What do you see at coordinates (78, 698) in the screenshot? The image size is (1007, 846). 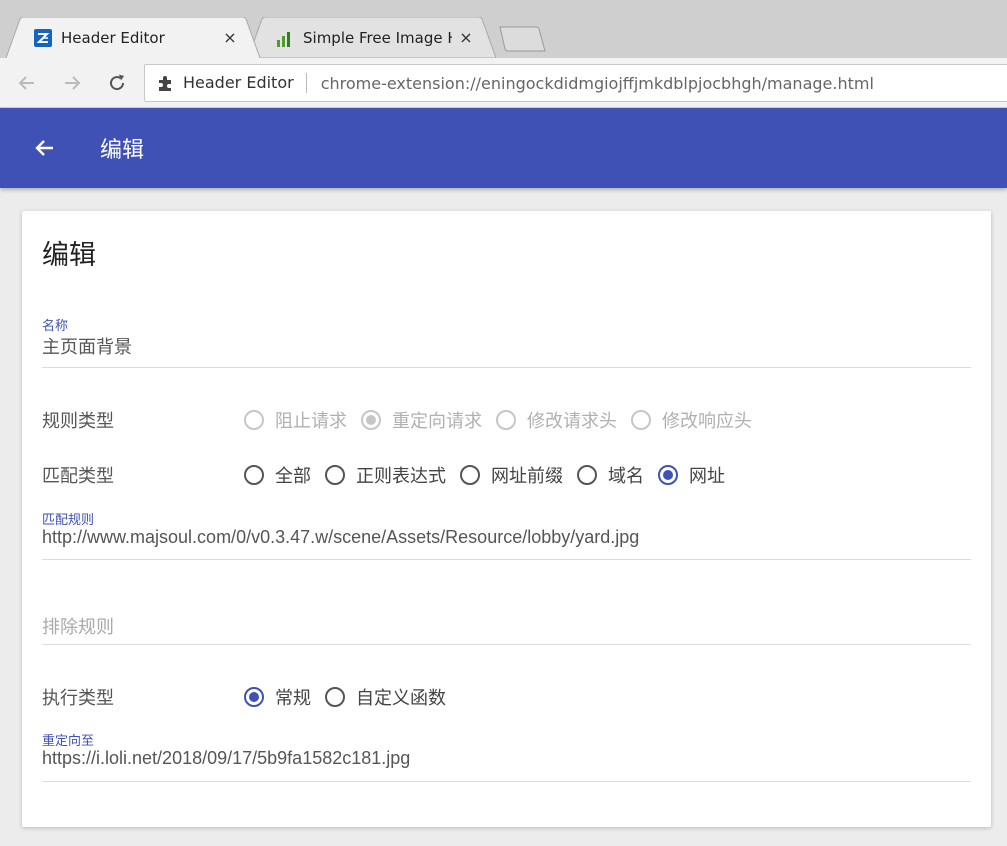 I see `exec-type-label: 执行类型` at bounding box center [78, 698].